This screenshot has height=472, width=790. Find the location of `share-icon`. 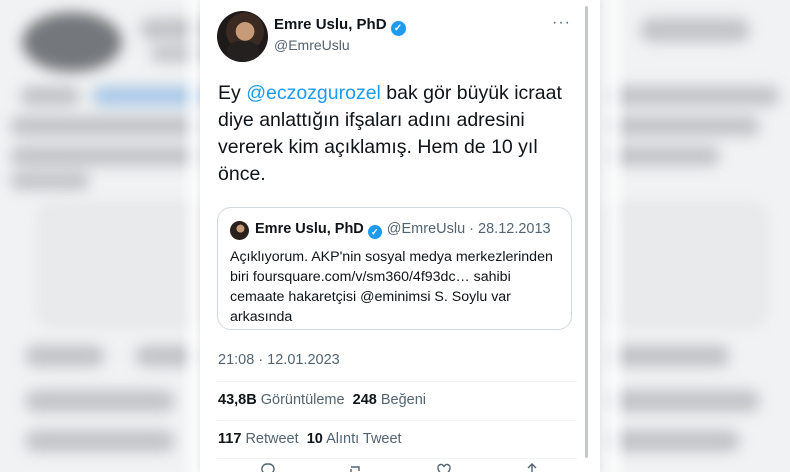

share-icon is located at coordinates (532, 467).